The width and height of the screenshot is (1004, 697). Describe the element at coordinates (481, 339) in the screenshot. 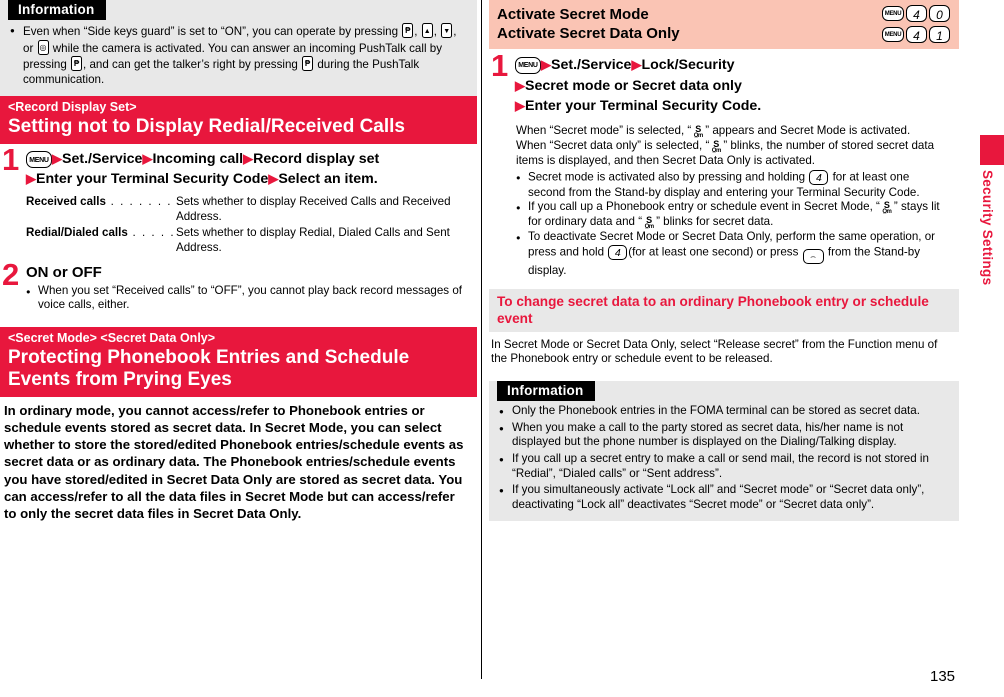

I see `column-divider` at that location.